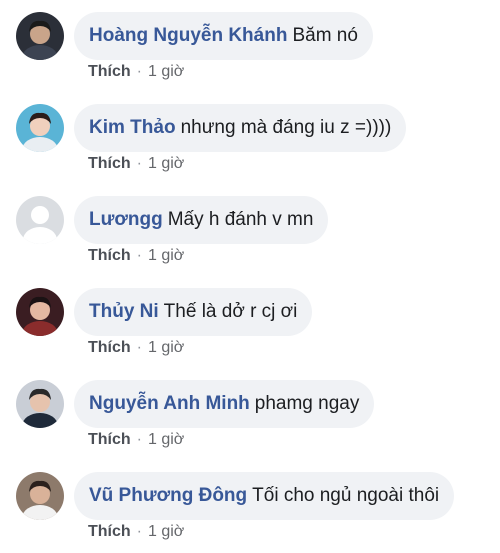  What do you see at coordinates (230, 311) in the screenshot?
I see `comment-text: Thế là dở r cj ơi` at bounding box center [230, 311].